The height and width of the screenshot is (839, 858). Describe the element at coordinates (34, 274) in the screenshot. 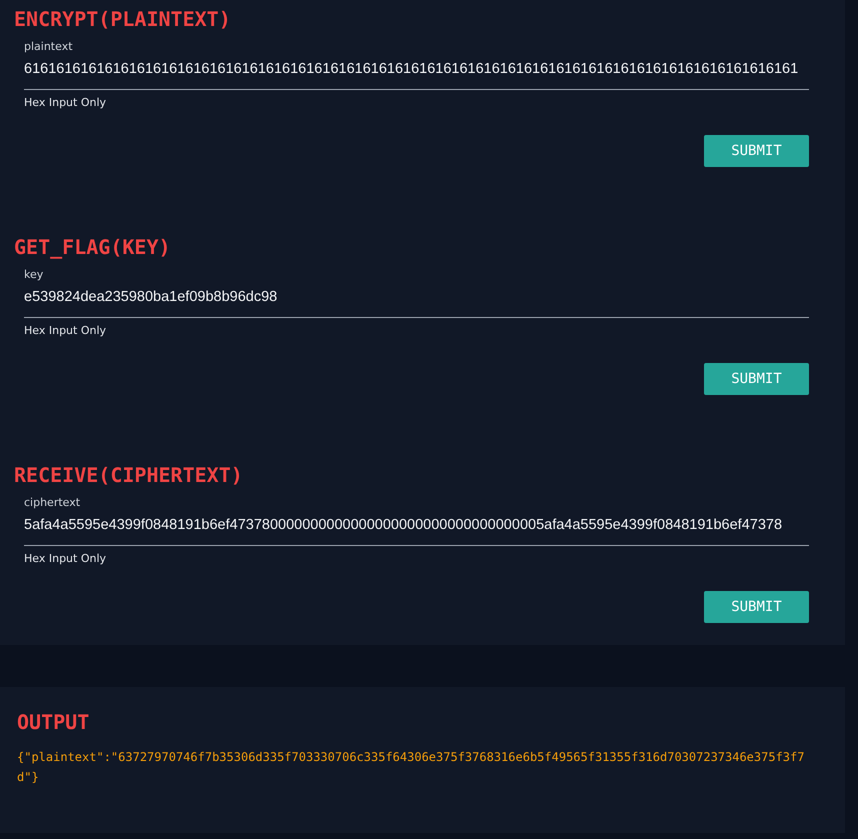

I see `field-label: key` at that location.